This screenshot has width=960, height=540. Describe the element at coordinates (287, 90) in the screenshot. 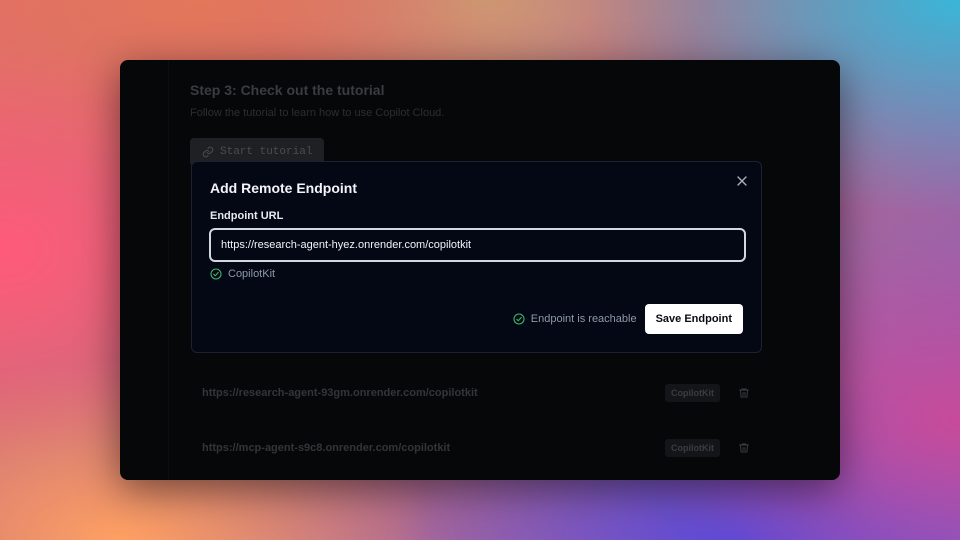

I see `step-title: Step 3: Check out the tutorial` at that location.